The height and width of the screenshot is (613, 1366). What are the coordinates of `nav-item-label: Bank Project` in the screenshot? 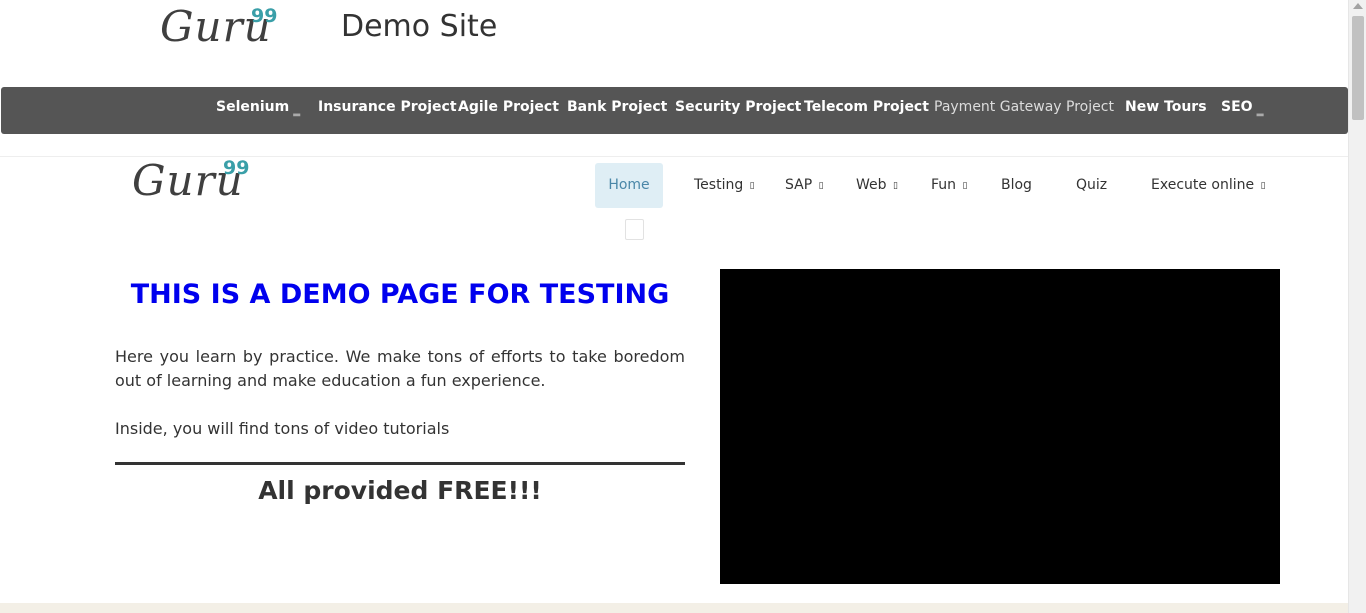 It's located at (617, 107).